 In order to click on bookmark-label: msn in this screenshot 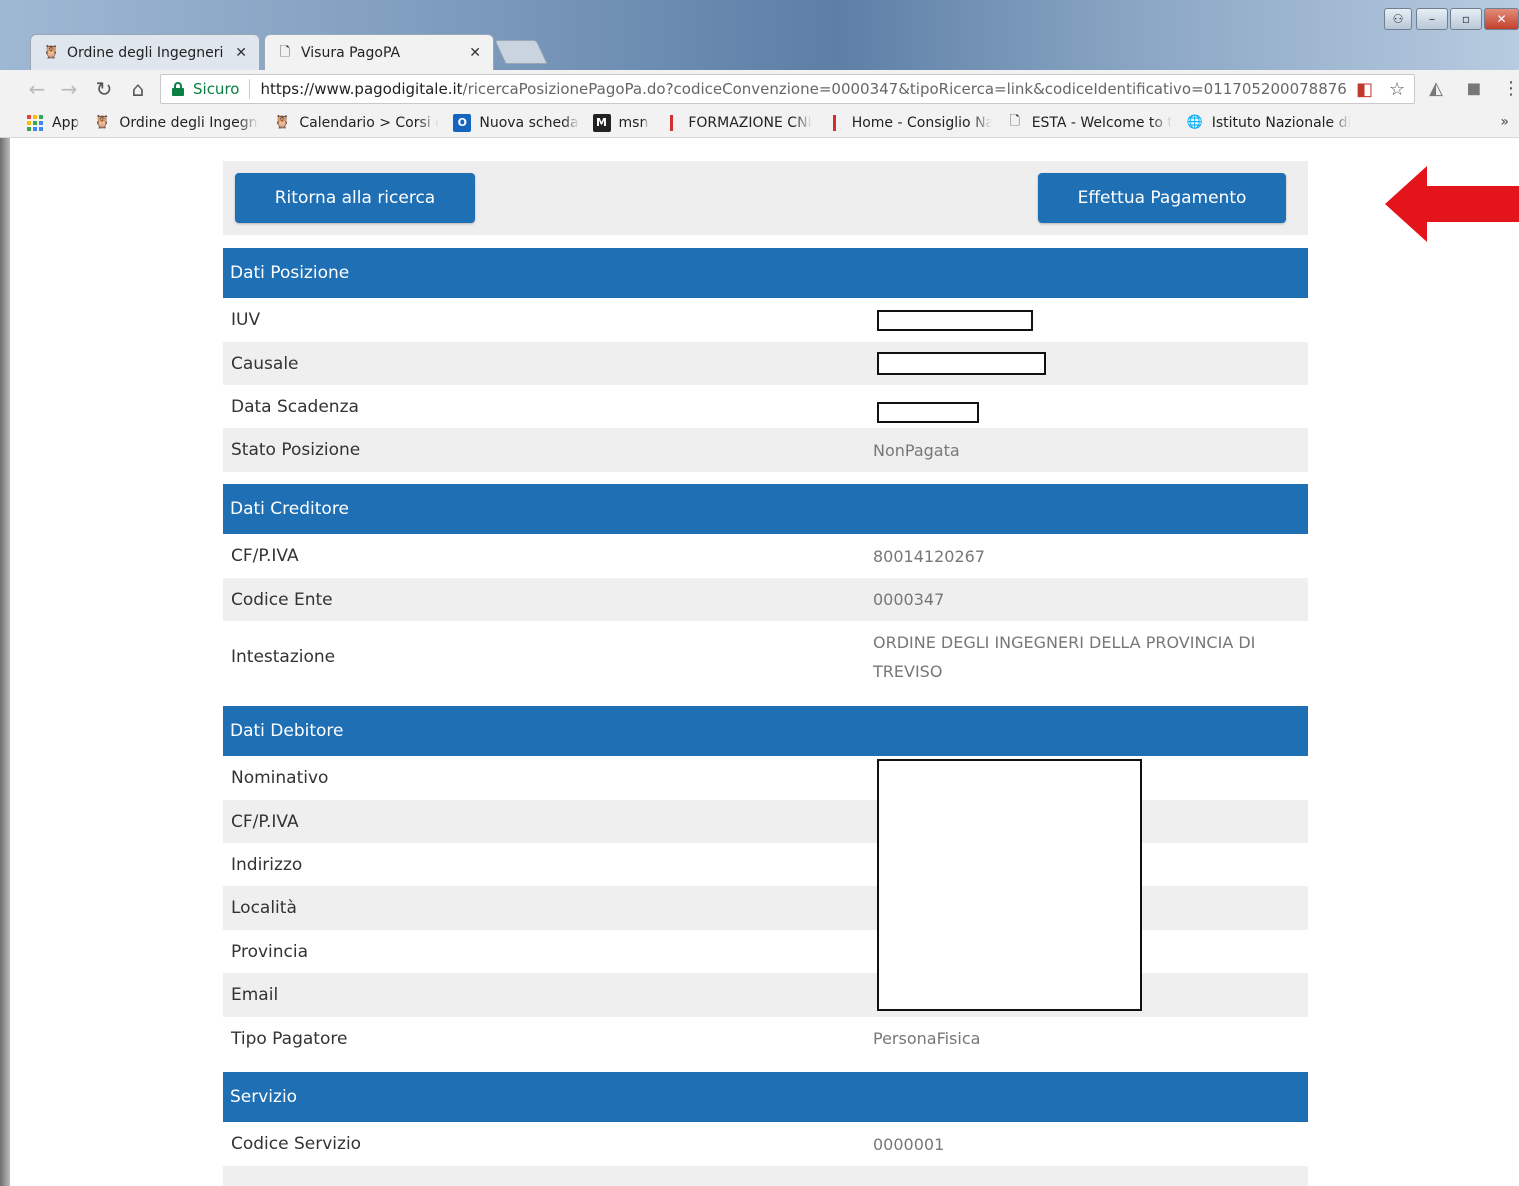, I will do `click(633, 122)`.